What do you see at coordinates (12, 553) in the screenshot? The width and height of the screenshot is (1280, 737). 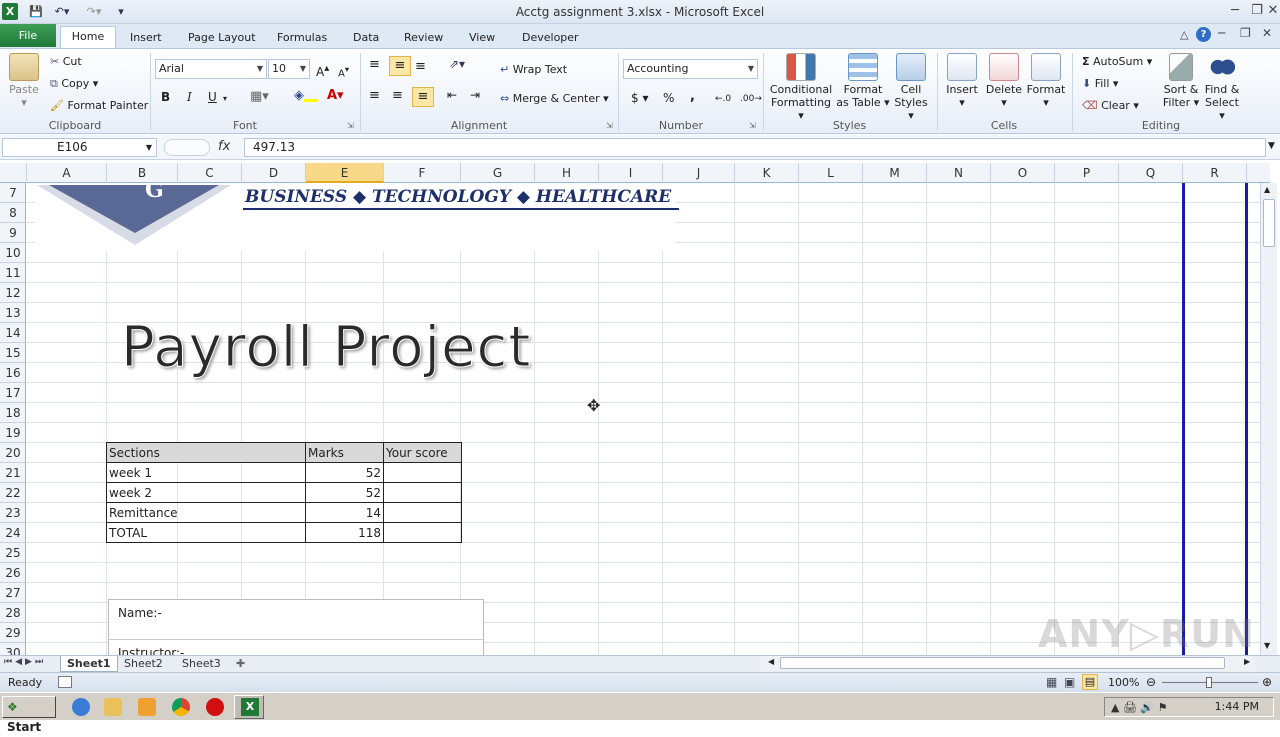 I see `row-header: 25` at bounding box center [12, 553].